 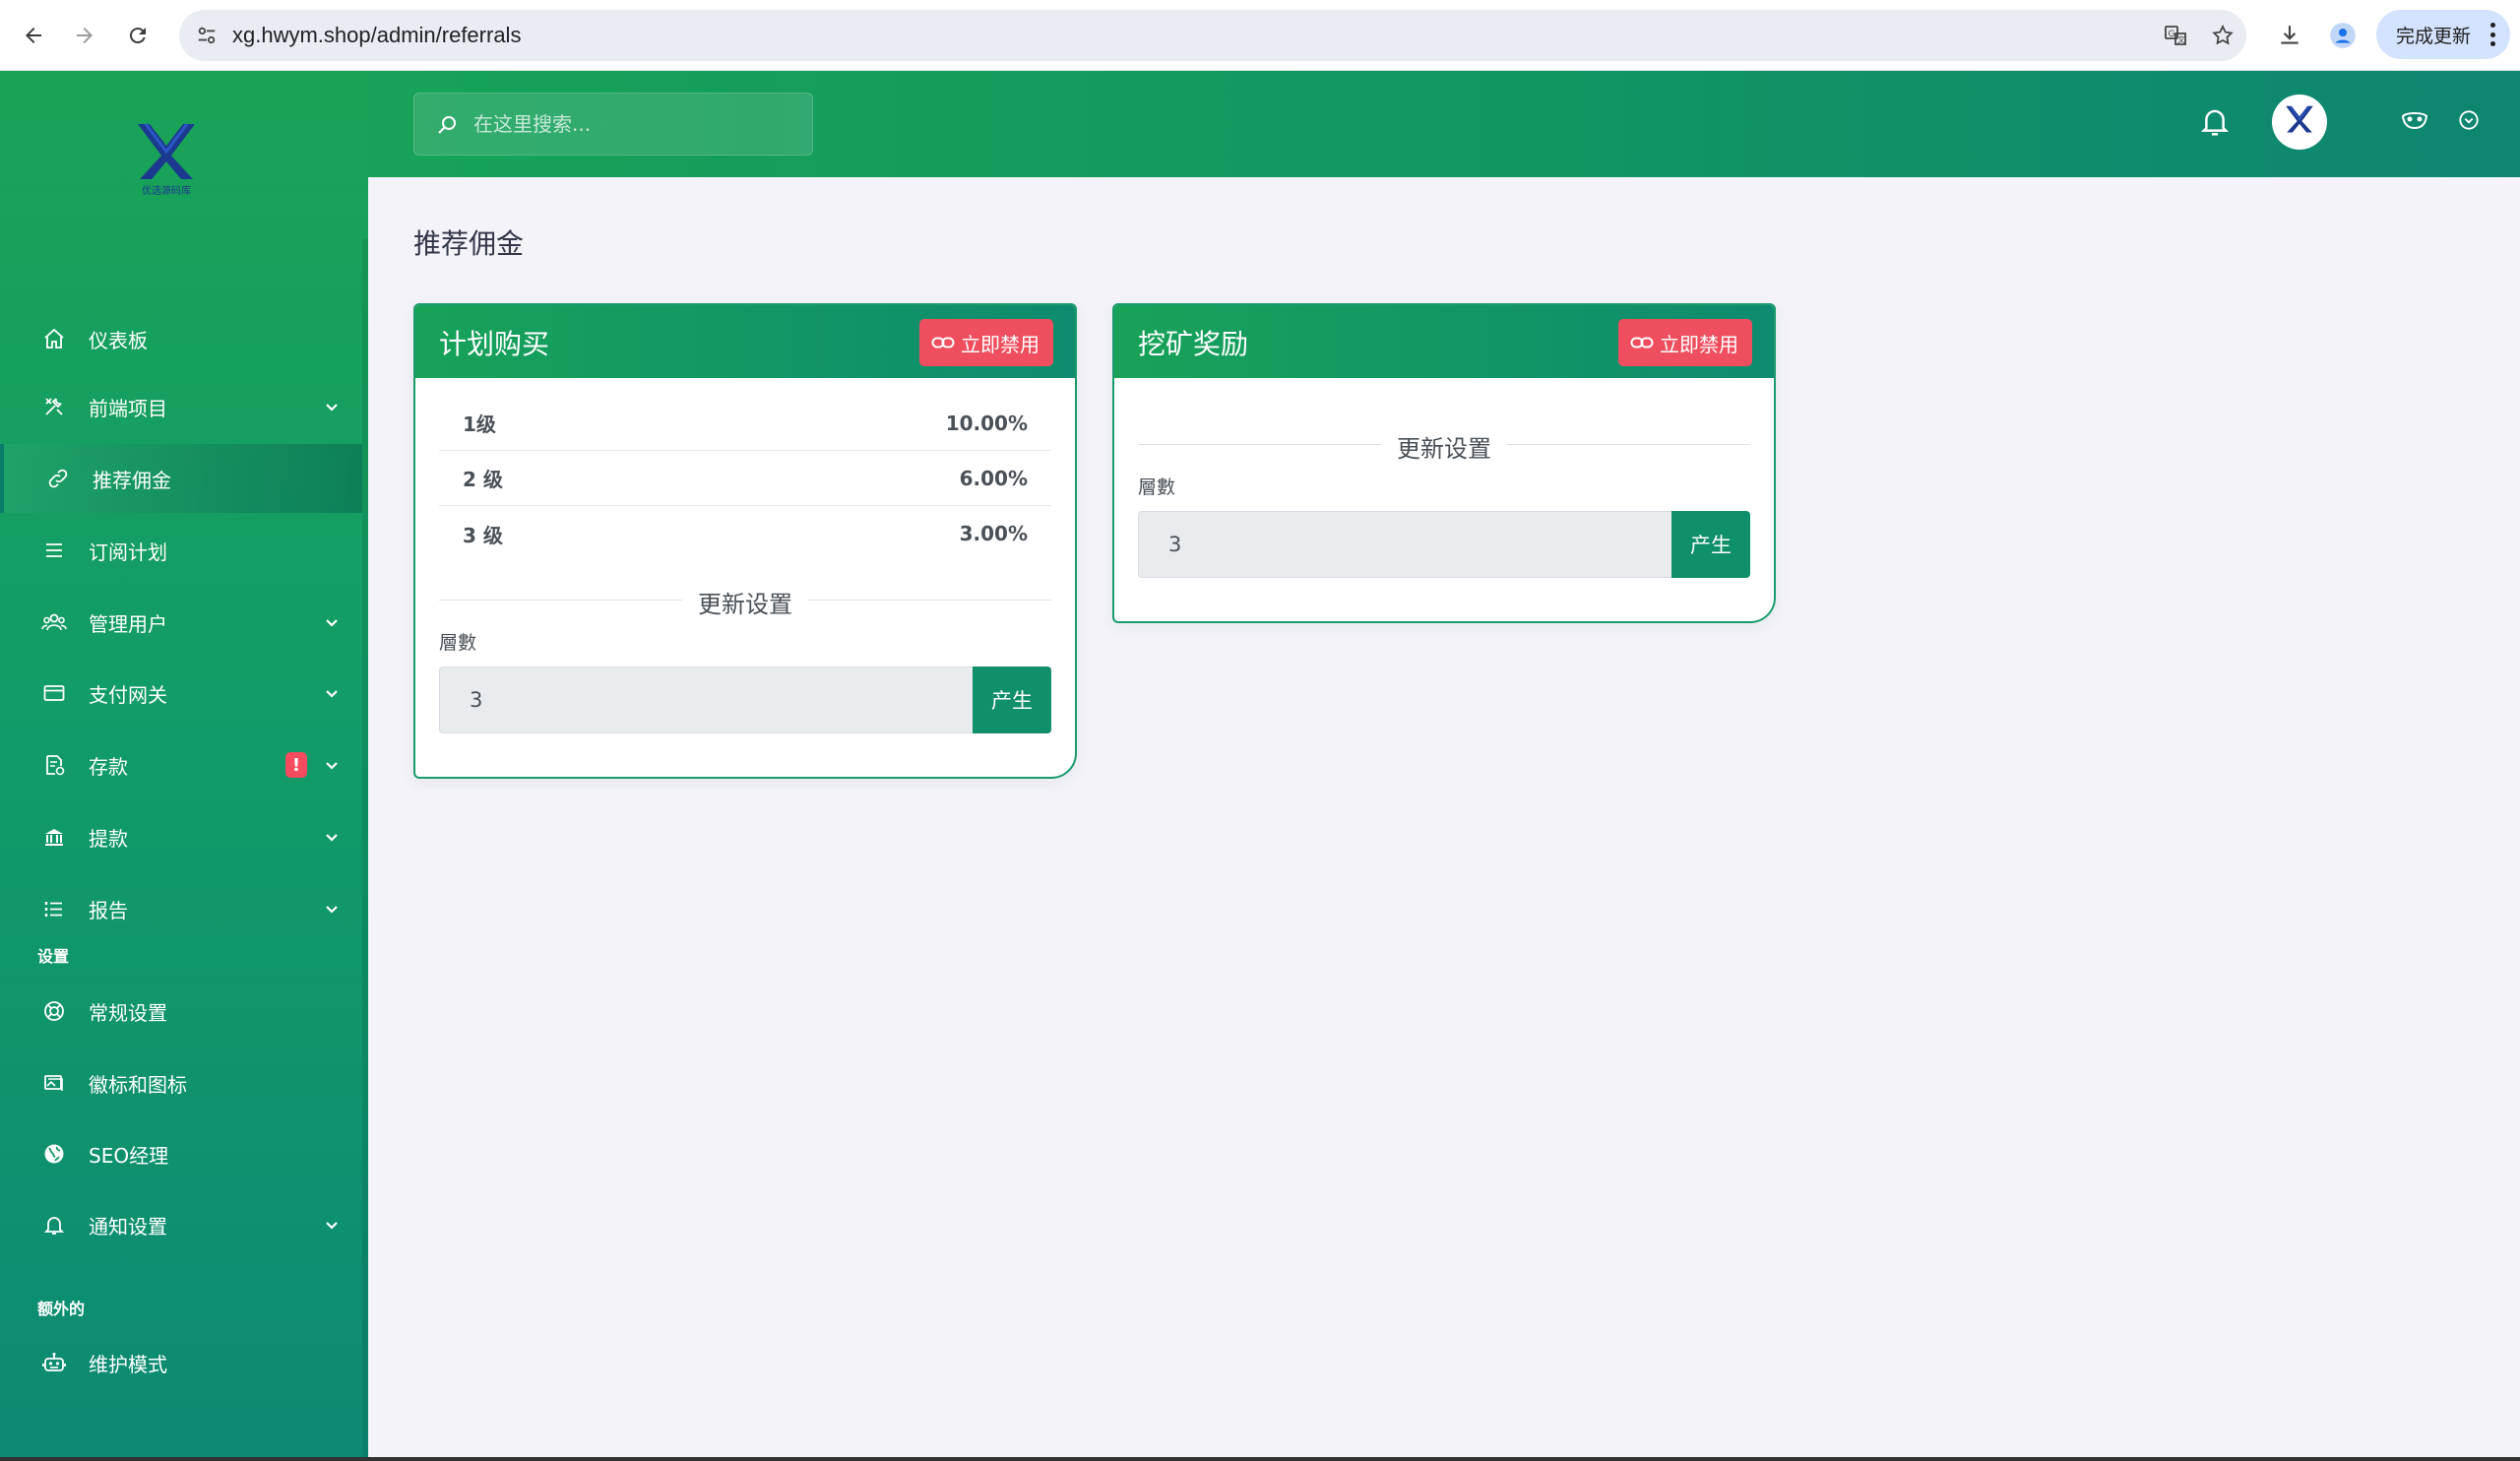 I want to click on svg-text: 文, so click(x=2181, y=39).